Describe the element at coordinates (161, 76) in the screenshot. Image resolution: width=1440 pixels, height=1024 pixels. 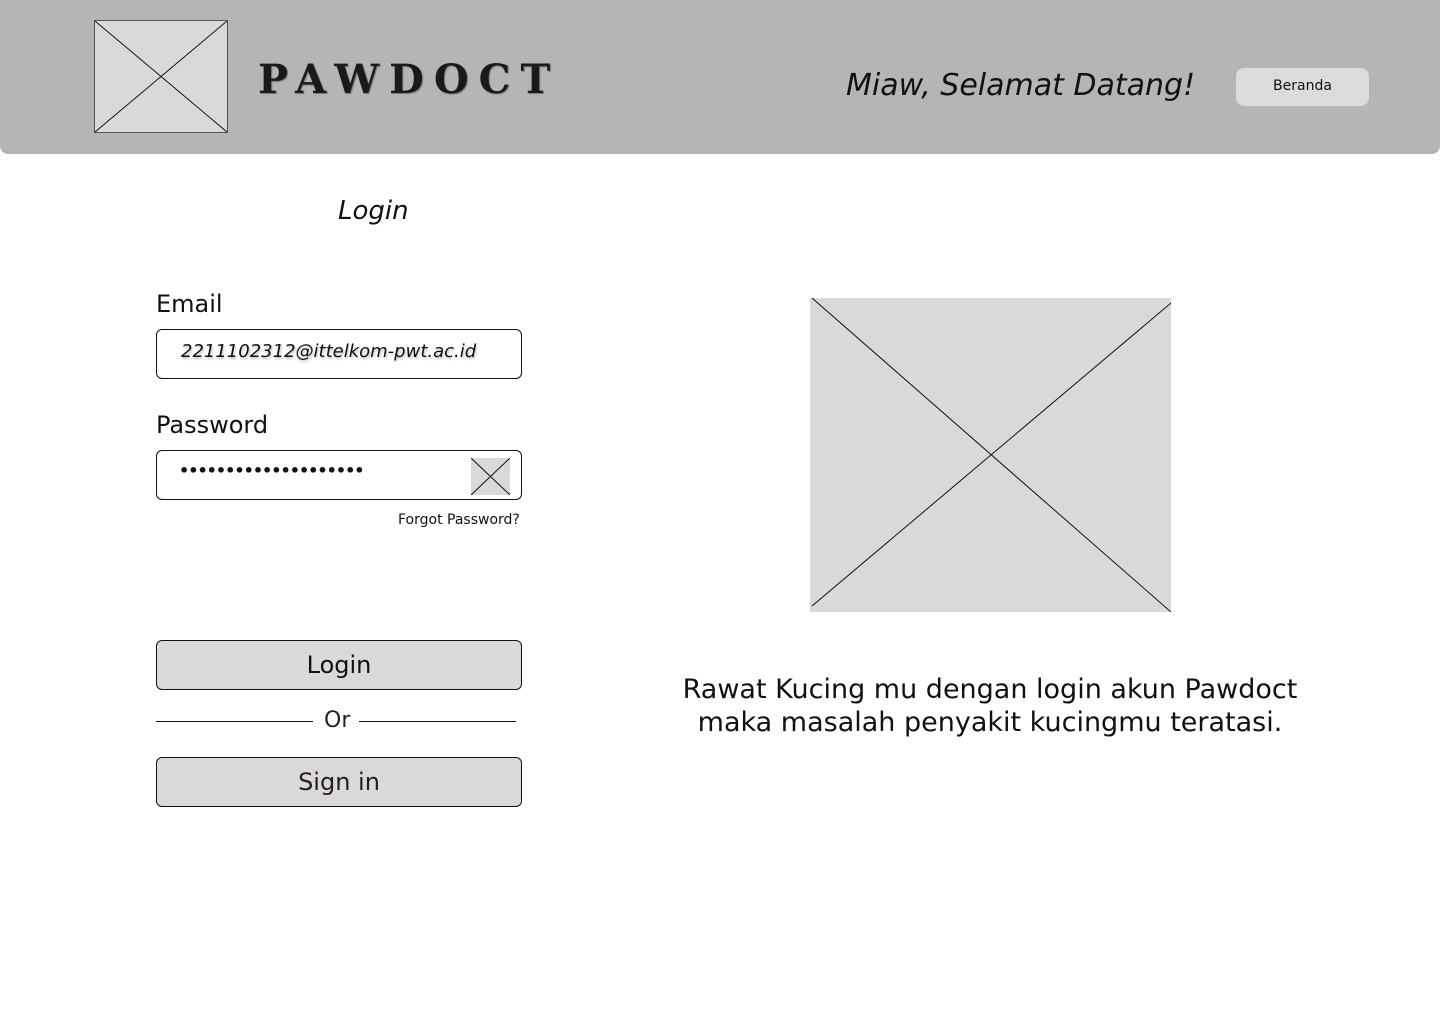
I see `logo-image-placeholder-icon` at that location.